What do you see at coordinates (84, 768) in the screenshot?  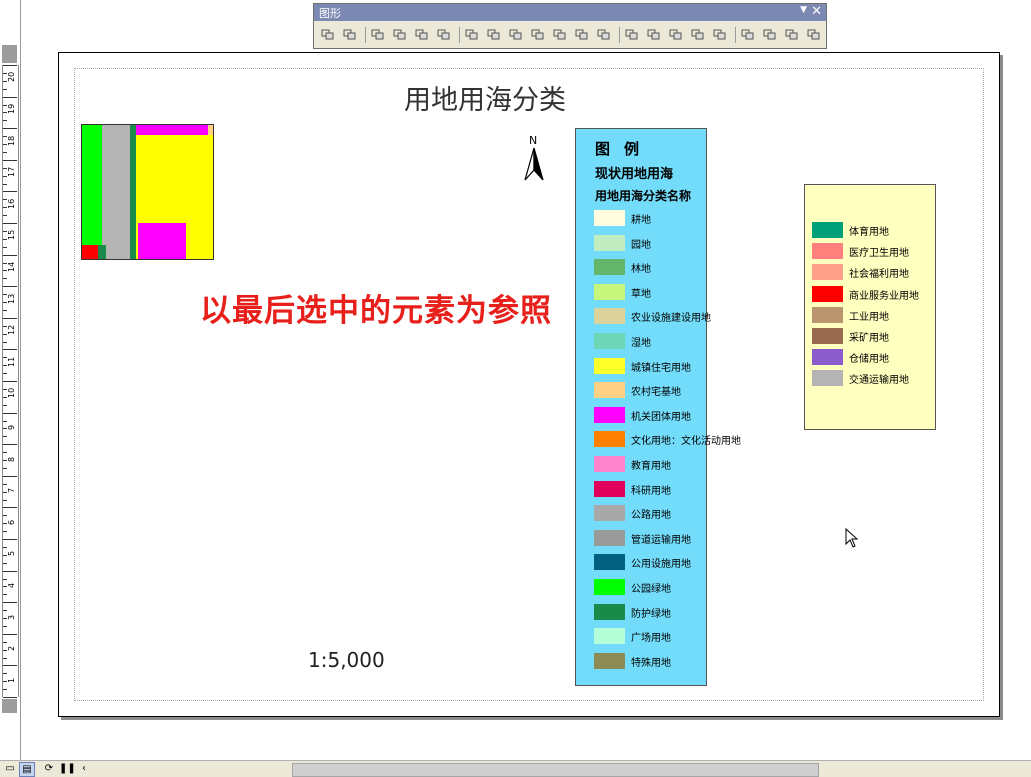 I see `scroll-left-icon: ‹` at bounding box center [84, 768].